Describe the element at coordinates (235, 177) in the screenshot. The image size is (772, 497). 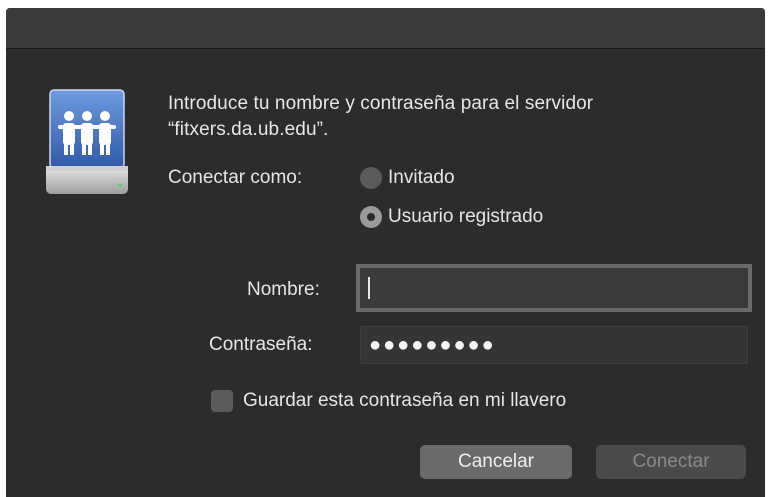
I see `connect-as-label: Conectar como:` at that location.